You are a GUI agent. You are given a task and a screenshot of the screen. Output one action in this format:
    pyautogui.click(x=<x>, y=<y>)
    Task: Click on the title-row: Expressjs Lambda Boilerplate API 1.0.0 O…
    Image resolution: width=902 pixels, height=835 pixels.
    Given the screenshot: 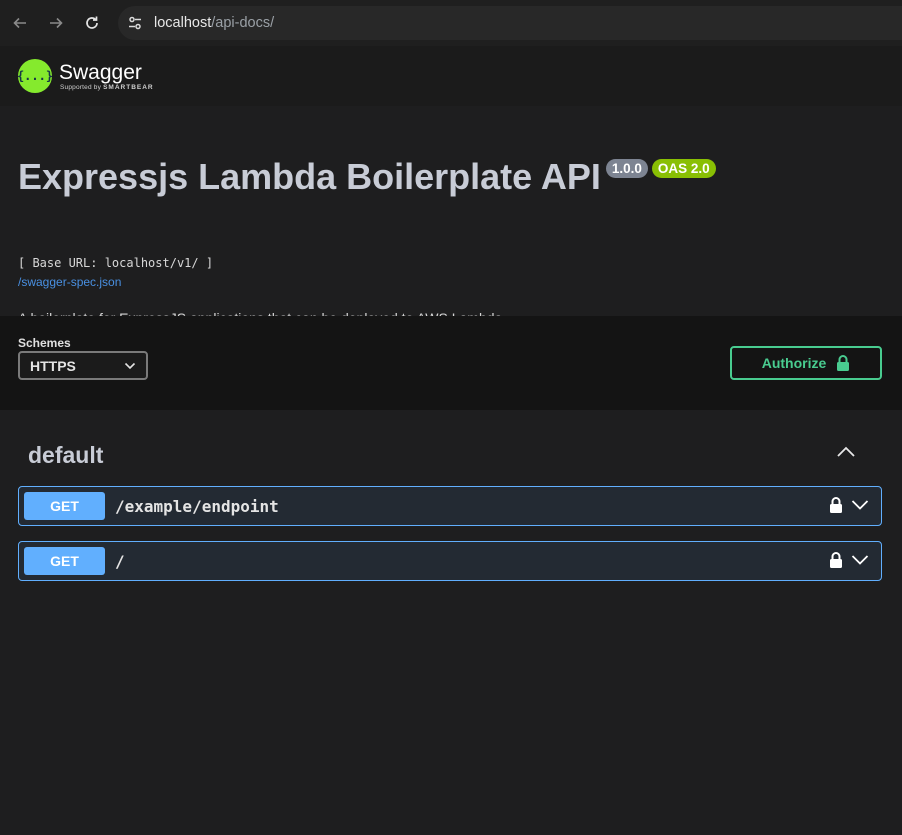 What is the action you would take?
    pyautogui.click(x=367, y=177)
    